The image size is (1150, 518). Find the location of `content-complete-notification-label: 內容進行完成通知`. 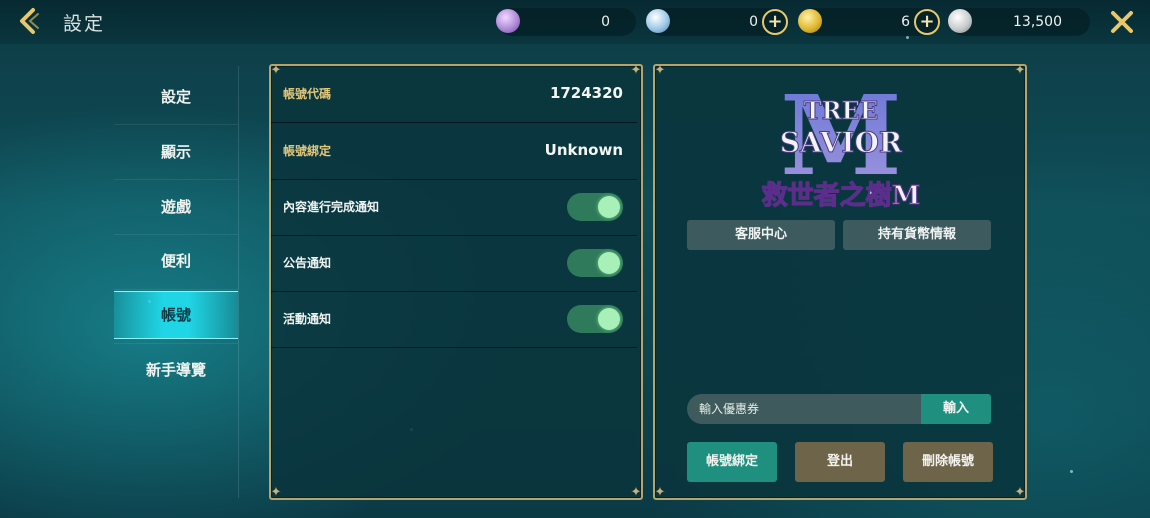

content-complete-notification-label: 內容進行完成通知 is located at coordinates (331, 207).